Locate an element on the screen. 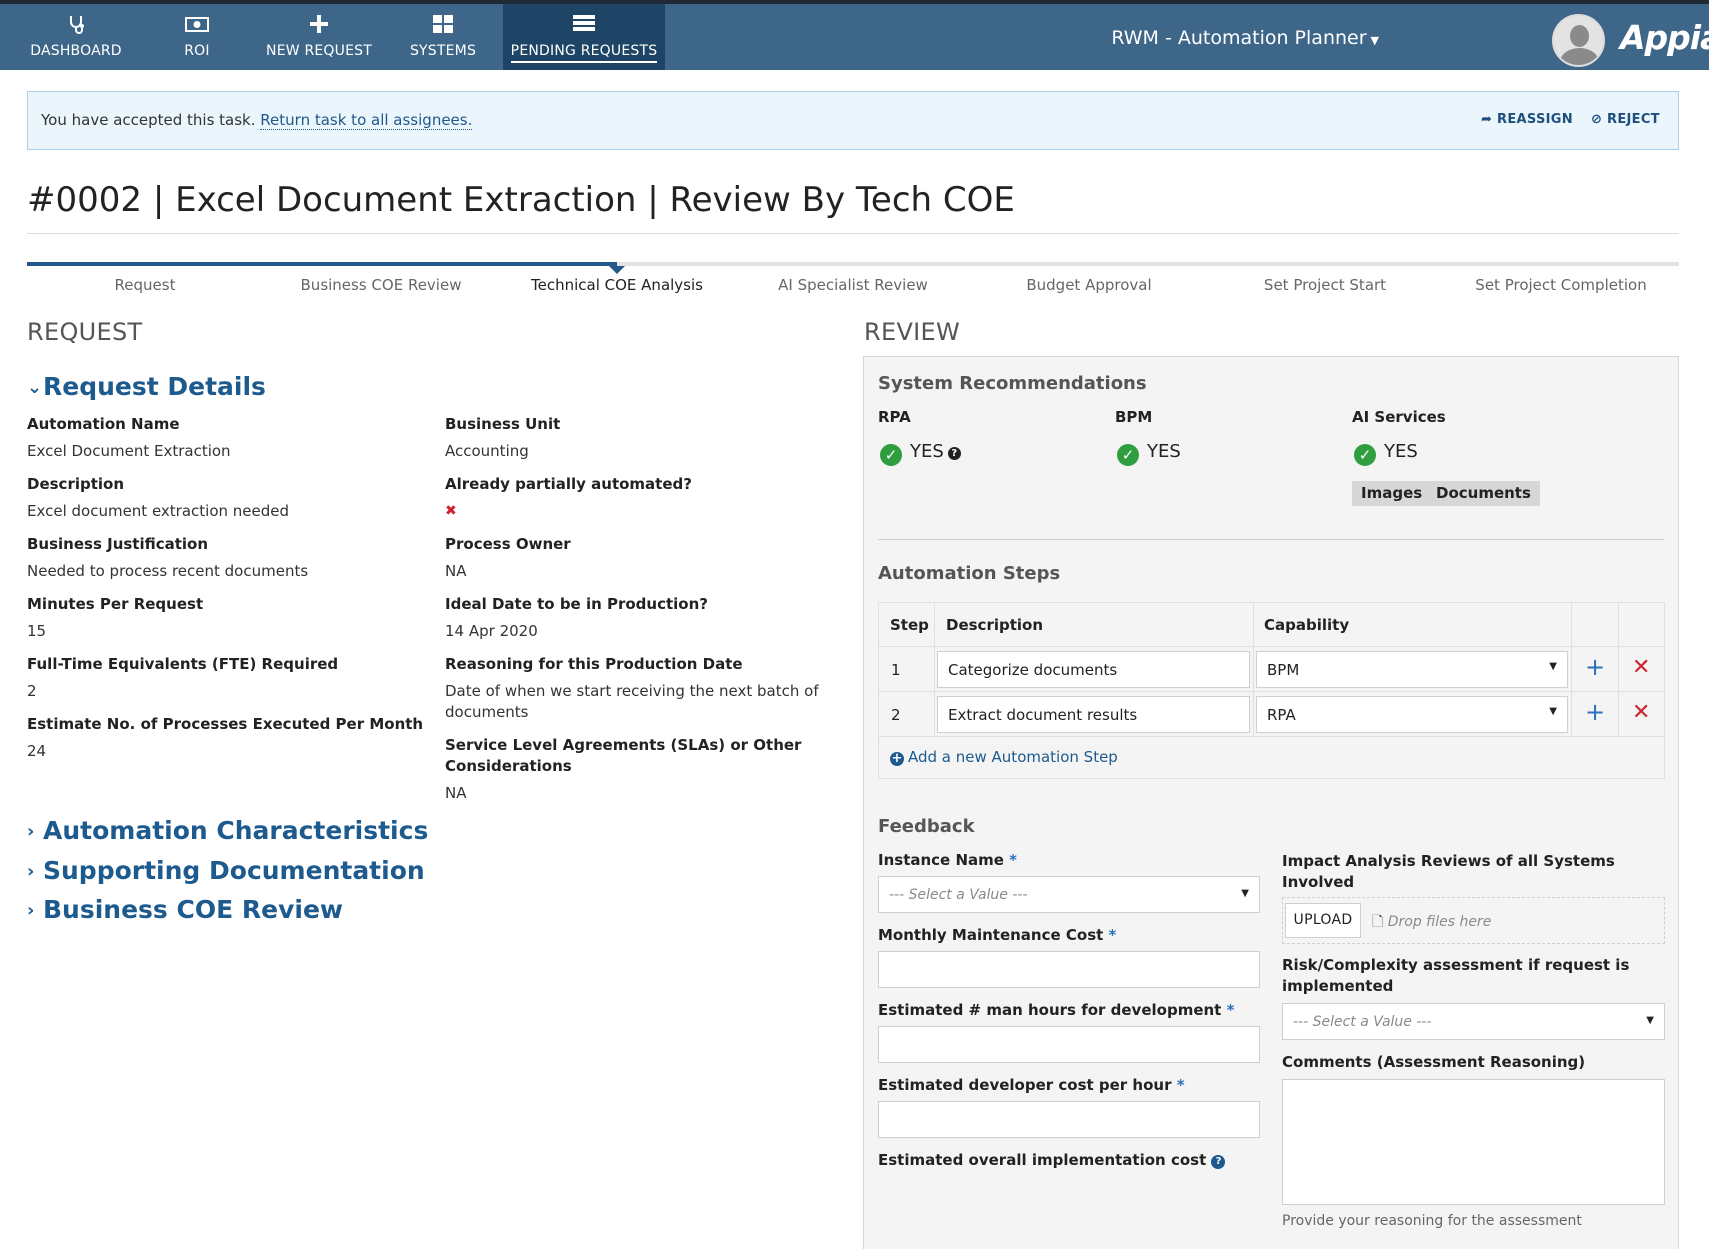 Image resolution: width=1709 pixels, height=1249 pixels. automation-characteristics-toggle: › Automation Characteristics is located at coordinates (227, 830).